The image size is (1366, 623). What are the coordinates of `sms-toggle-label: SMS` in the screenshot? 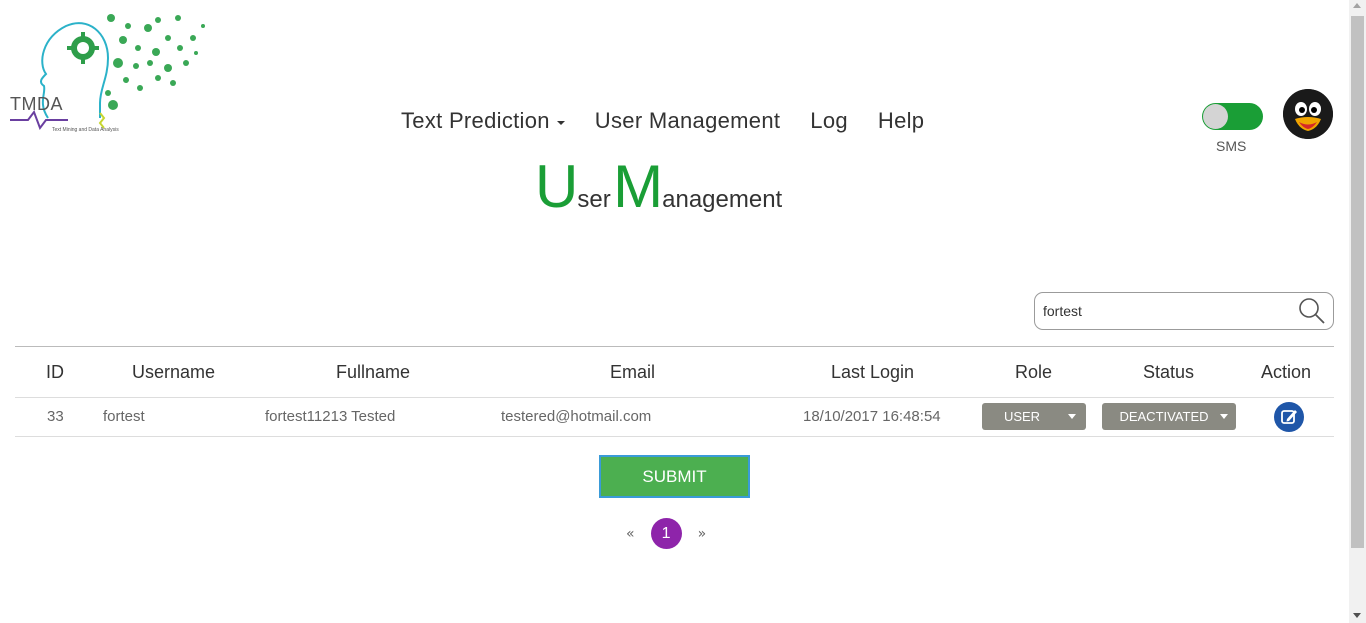 It's located at (1231, 146).